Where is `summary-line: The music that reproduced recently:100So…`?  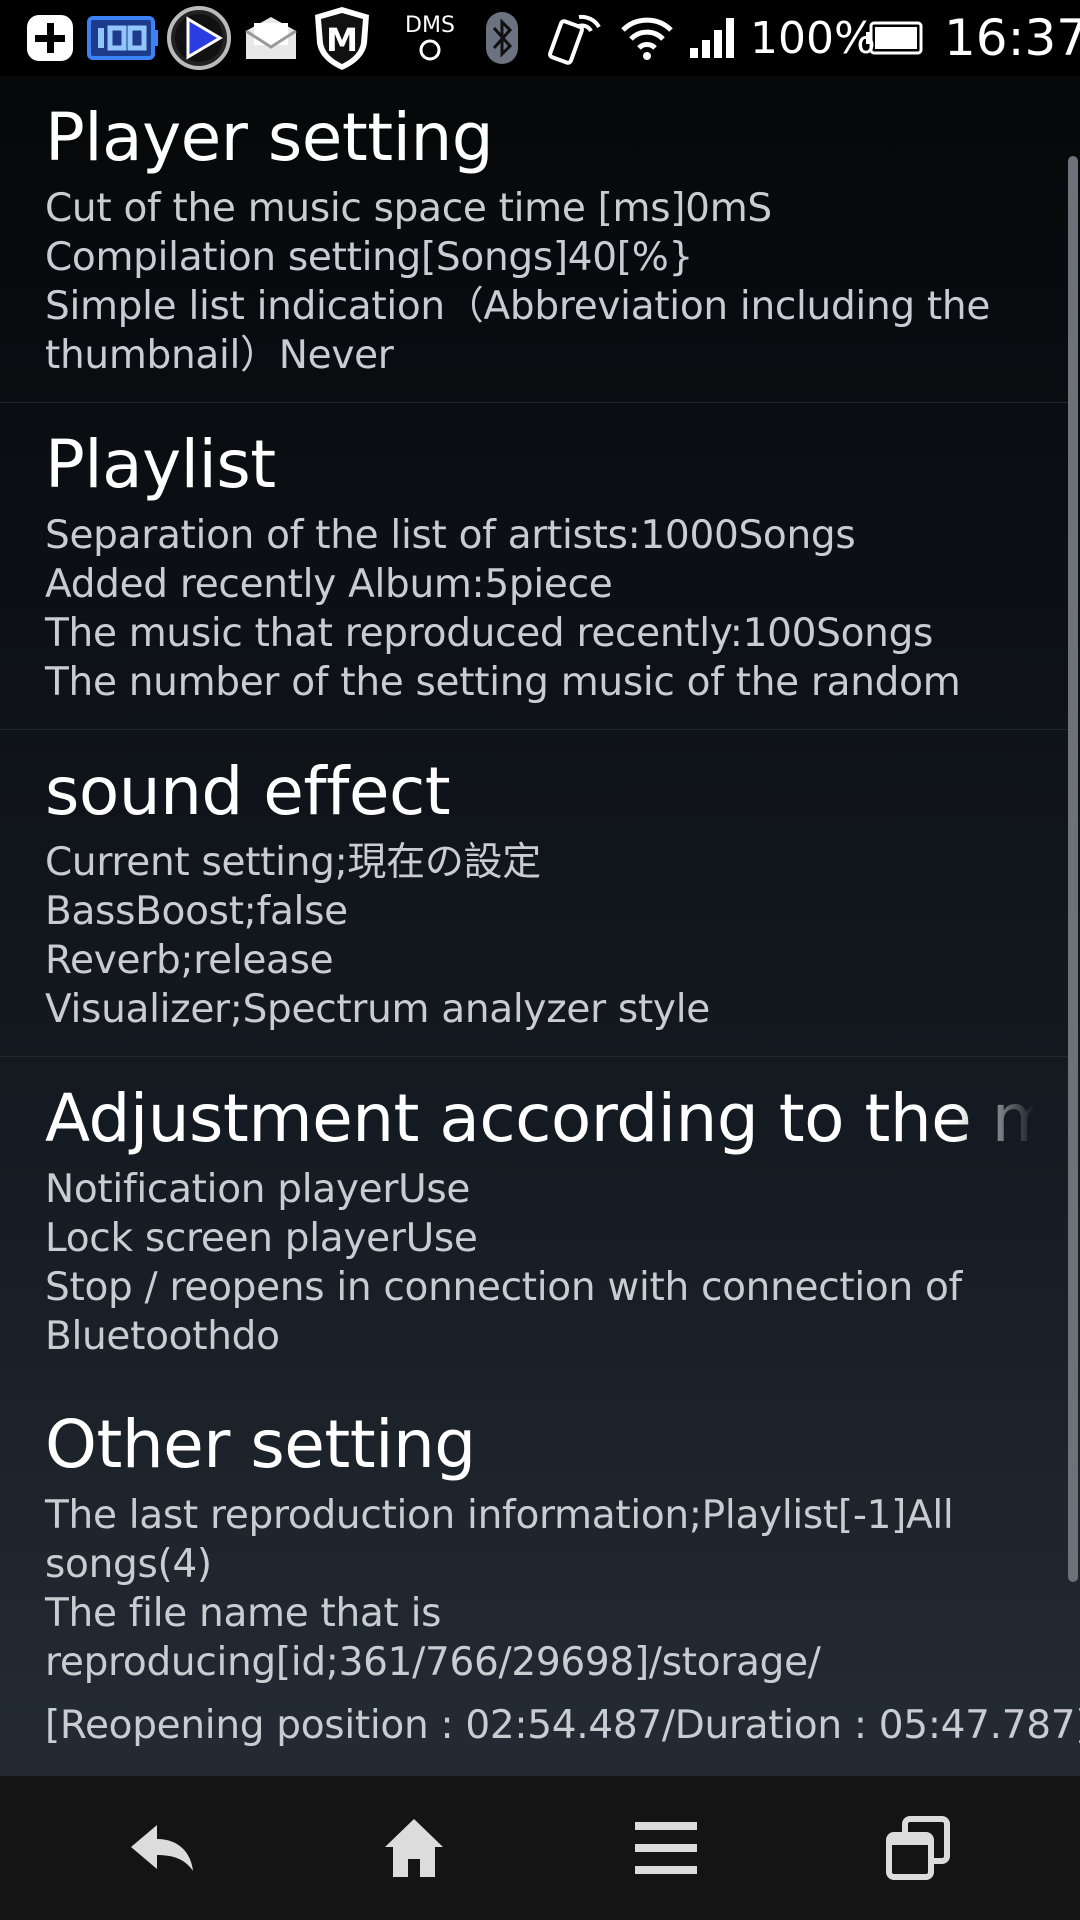 summary-line: The music that reproduced recently:100So… is located at coordinates (489, 633).